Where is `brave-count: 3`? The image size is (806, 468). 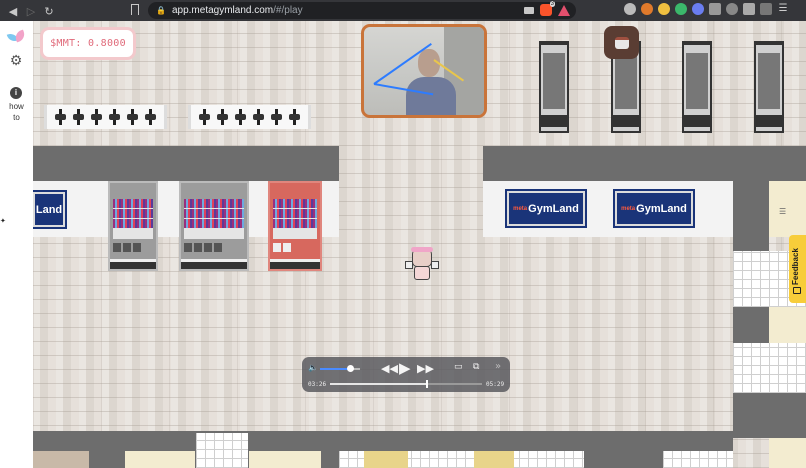 brave-count: 3 is located at coordinates (552, 4).